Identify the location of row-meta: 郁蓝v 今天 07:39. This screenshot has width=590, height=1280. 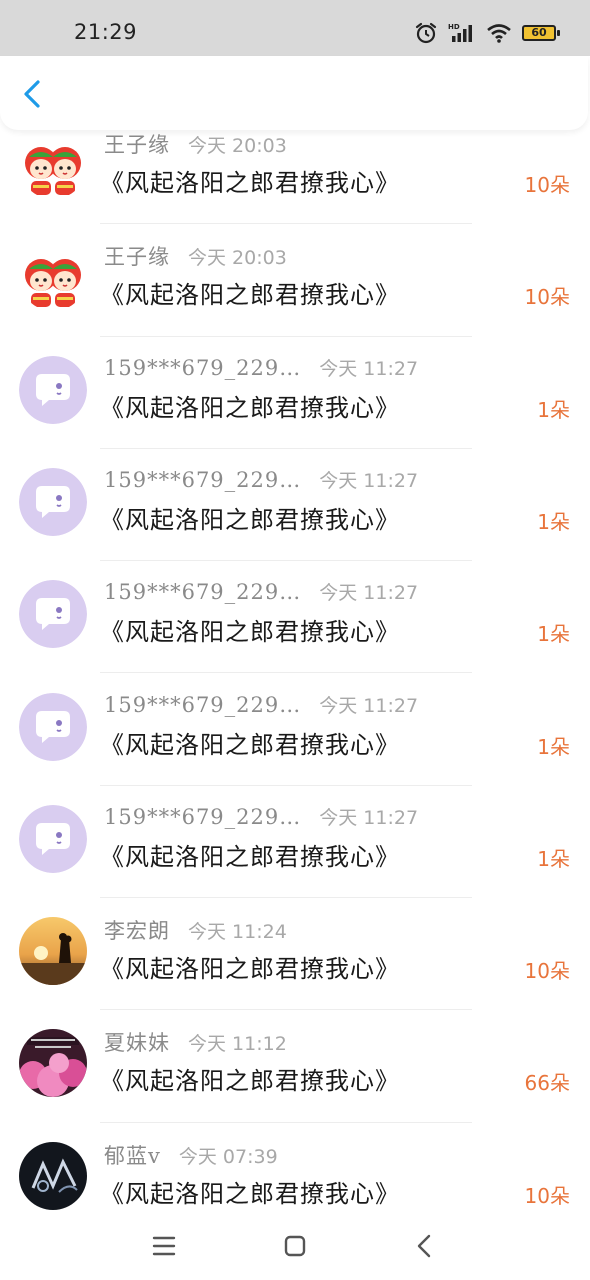
(191, 1155).